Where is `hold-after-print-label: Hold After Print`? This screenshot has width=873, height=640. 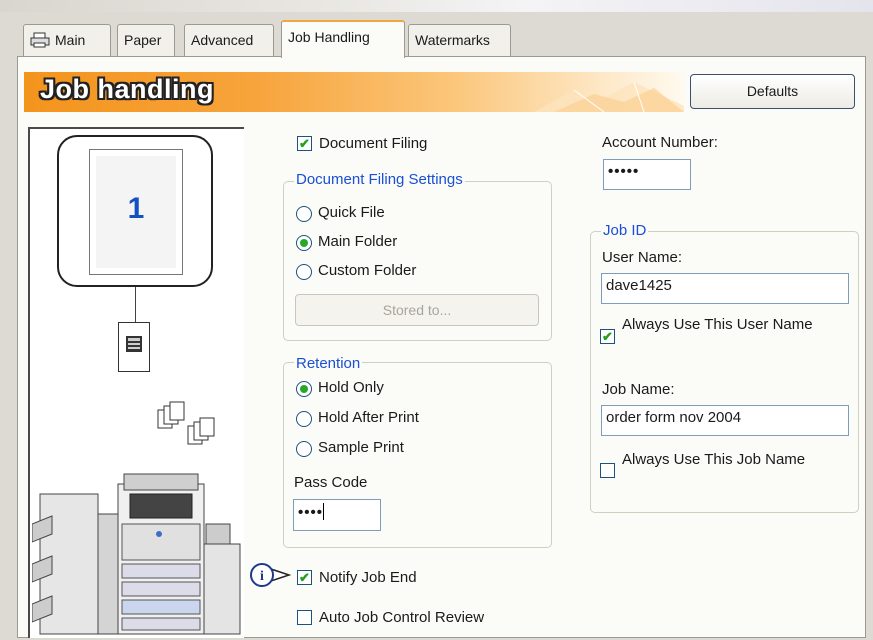
hold-after-print-label: Hold After Print is located at coordinates (368, 417).